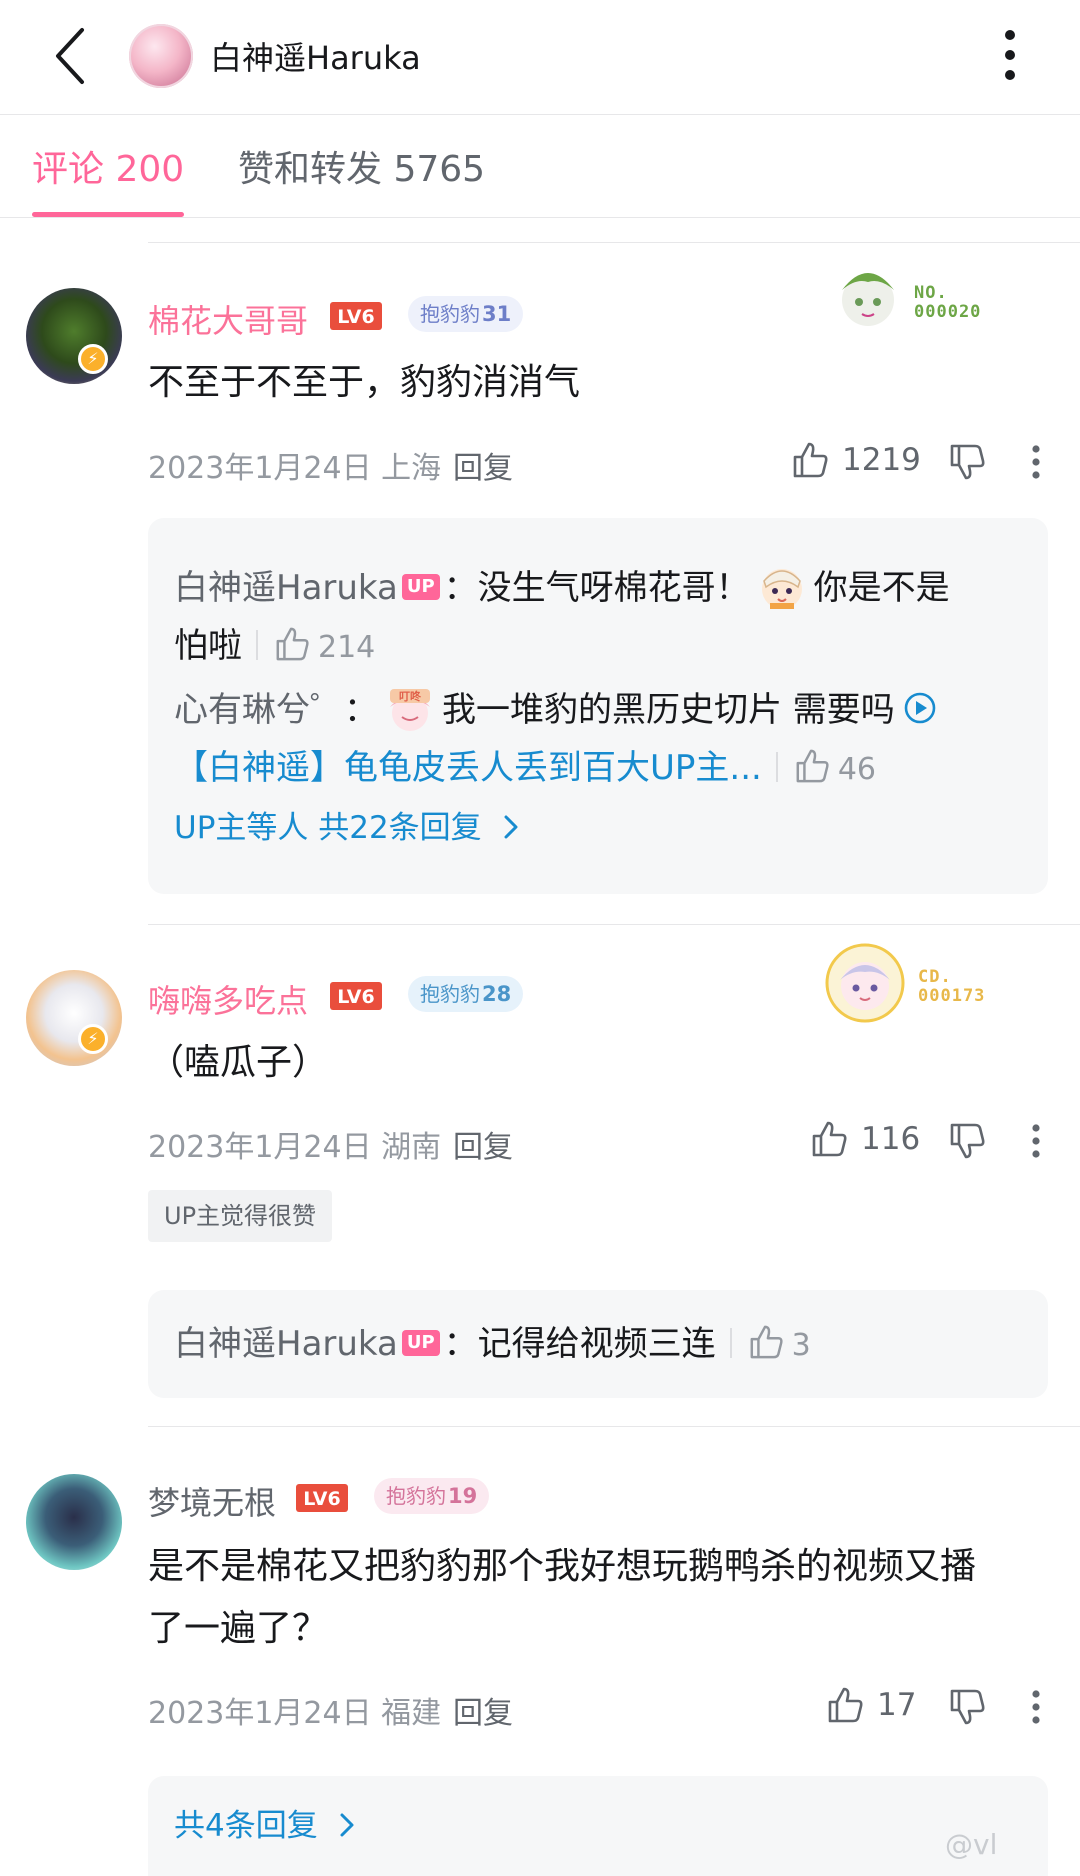 The width and height of the screenshot is (1080, 1876). What do you see at coordinates (579, 1344) in the screenshot?
I see `sub-reply-text: ：记得给视频三连` at bounding box center [579, 1344].